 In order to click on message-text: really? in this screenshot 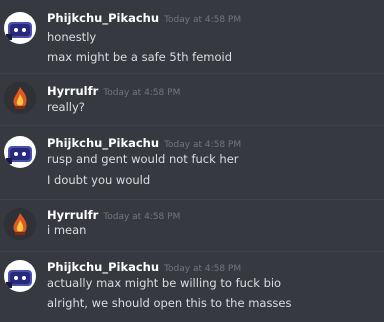, I will do `click(66, 107)`.